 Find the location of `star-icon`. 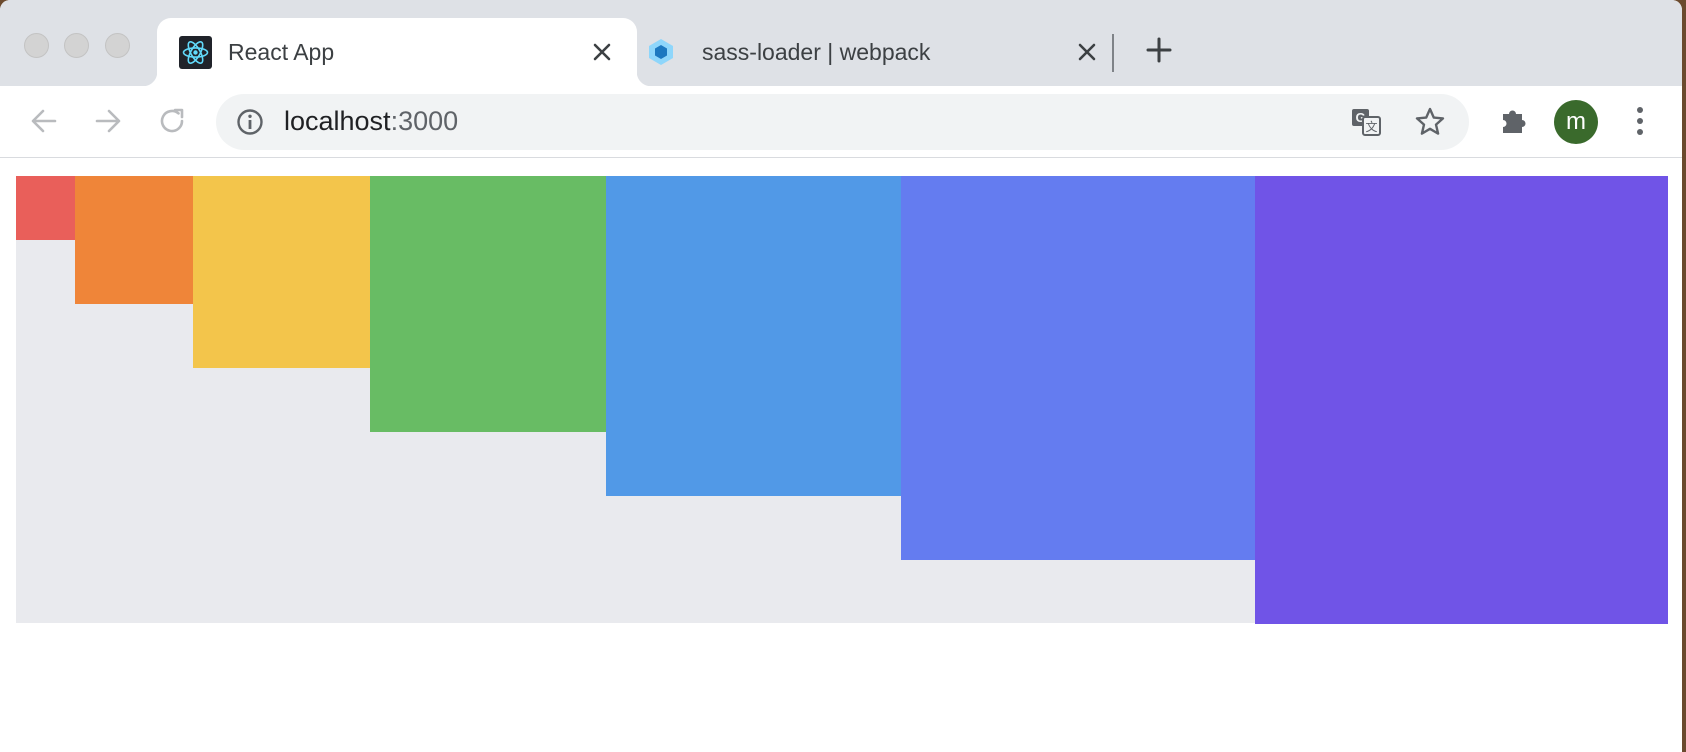

star-icon is located at coordinates (1430, 122).